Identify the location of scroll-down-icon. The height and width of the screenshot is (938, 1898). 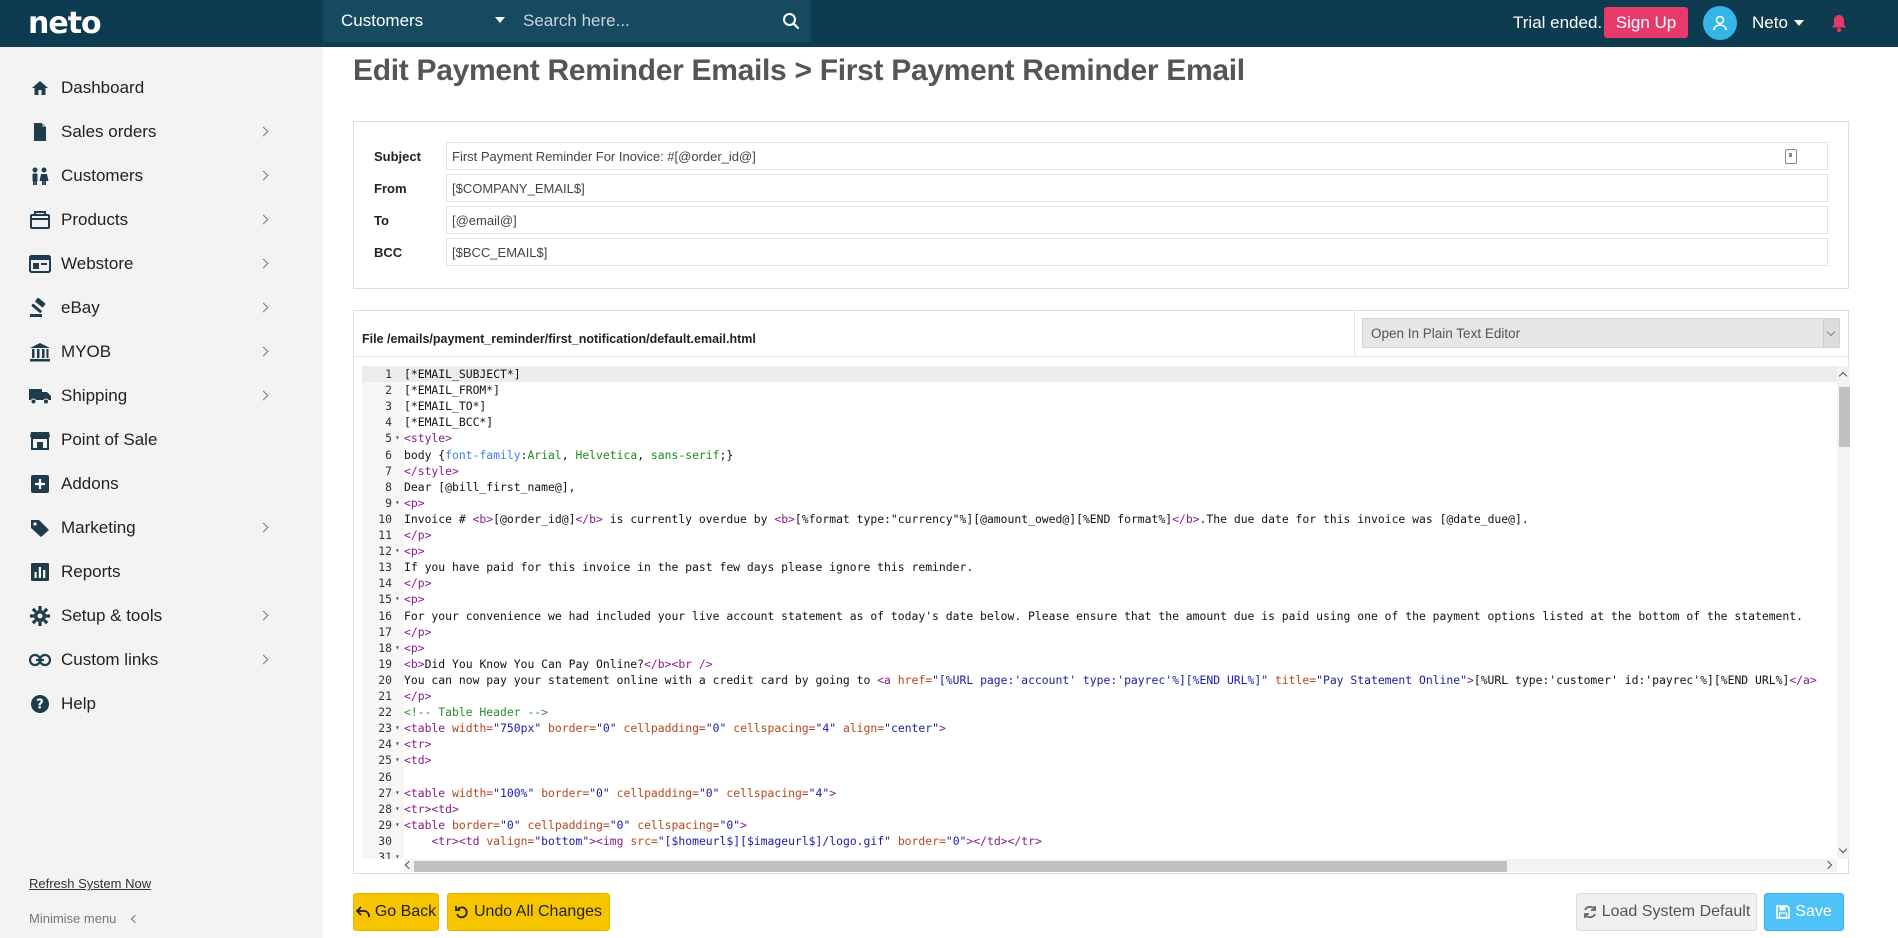
(1843, 849).